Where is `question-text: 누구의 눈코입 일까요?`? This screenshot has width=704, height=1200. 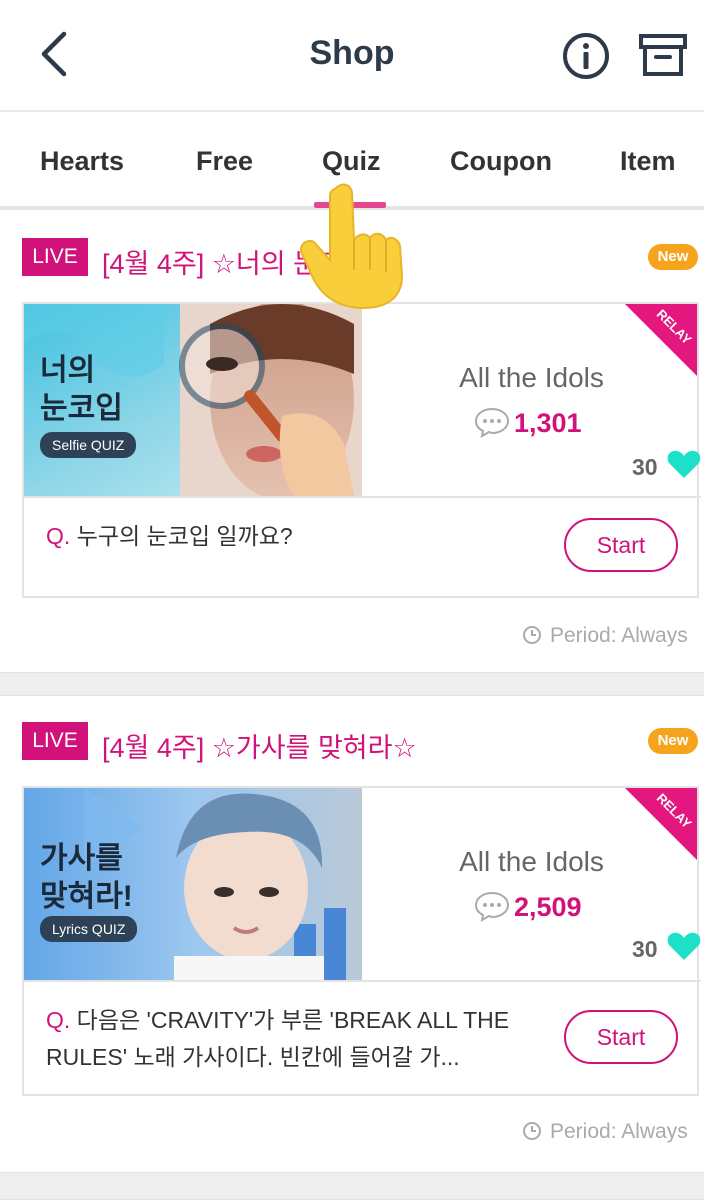 question-text: 누구의 눈코입 일까요? is located at coordinates (184, 536).